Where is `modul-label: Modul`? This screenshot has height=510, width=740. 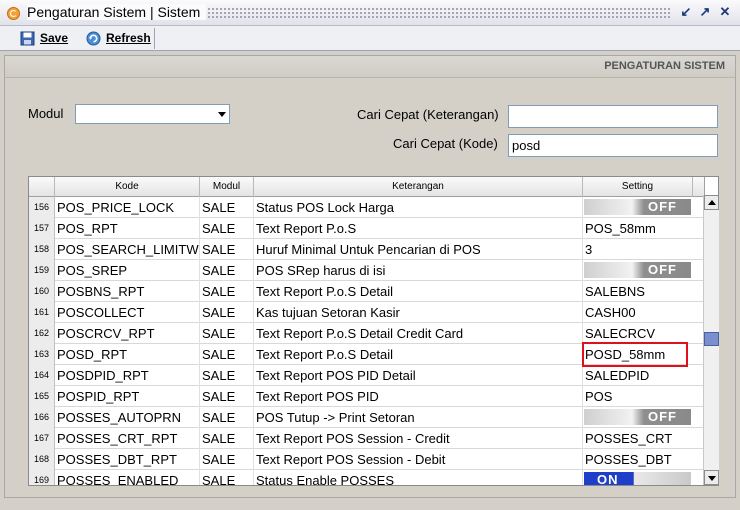 modul-label: Modul is located at coordinates (46, 113).